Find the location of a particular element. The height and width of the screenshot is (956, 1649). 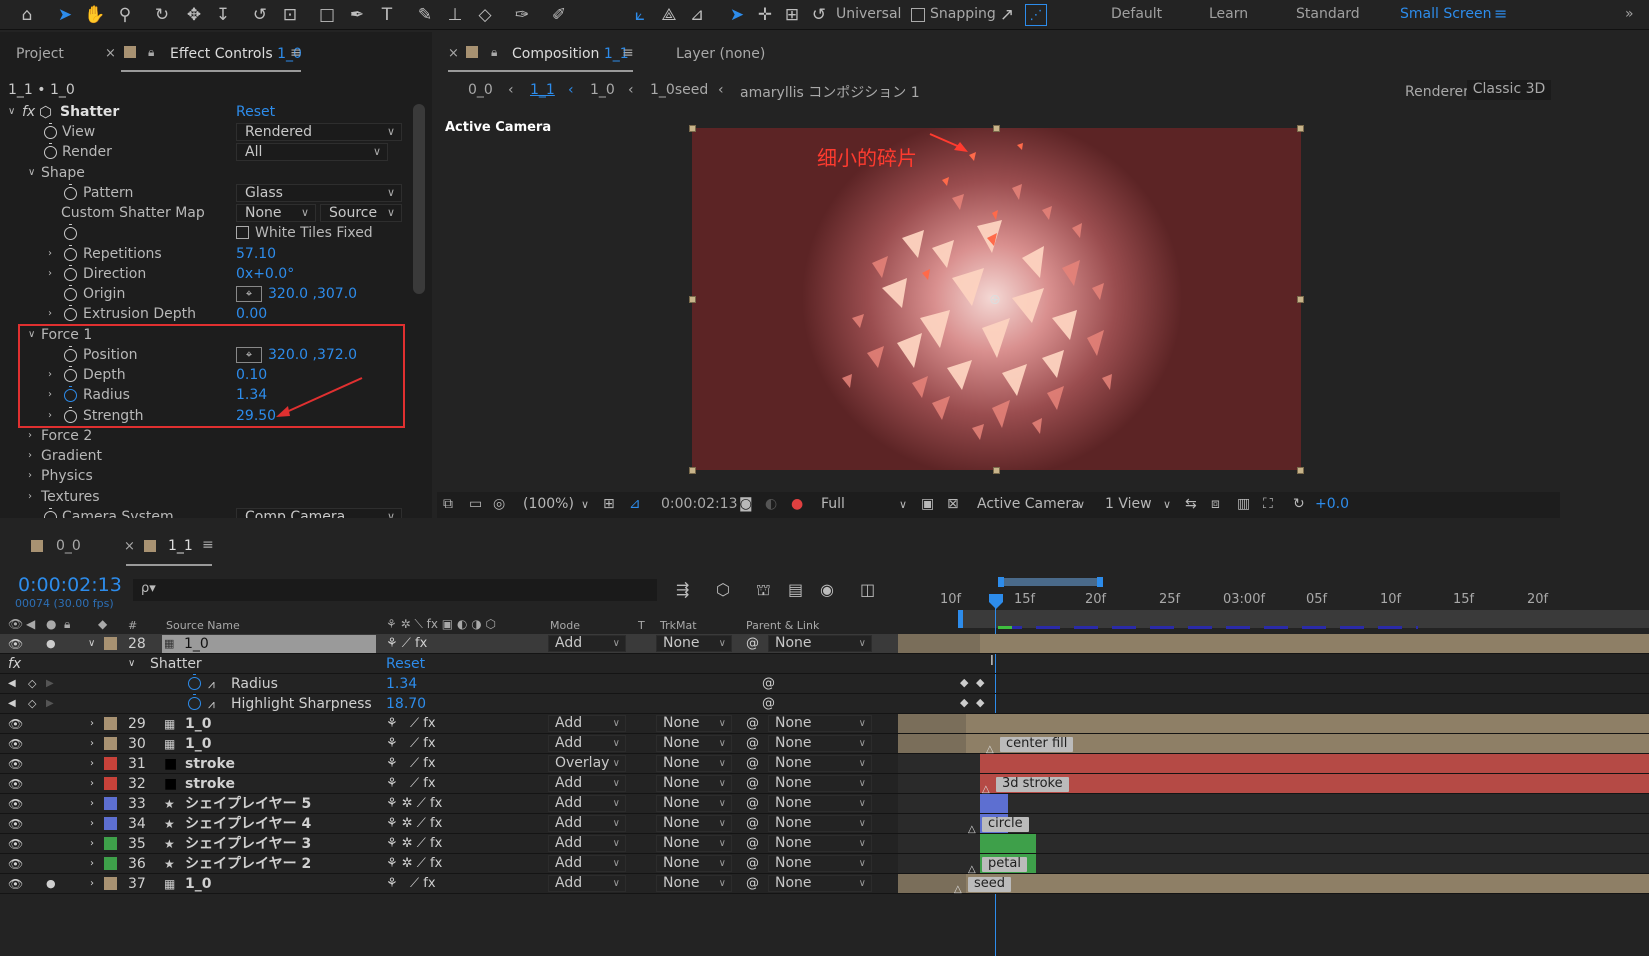

repetitions-value: 57.10 is located at coordinates (256, 254).